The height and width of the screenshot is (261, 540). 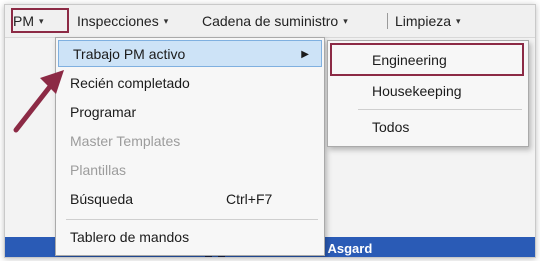 What do you see at coordinates (38, 101) in the screenshot?
I see `annotation-arrow-icon` at bounding box center [38, 101].